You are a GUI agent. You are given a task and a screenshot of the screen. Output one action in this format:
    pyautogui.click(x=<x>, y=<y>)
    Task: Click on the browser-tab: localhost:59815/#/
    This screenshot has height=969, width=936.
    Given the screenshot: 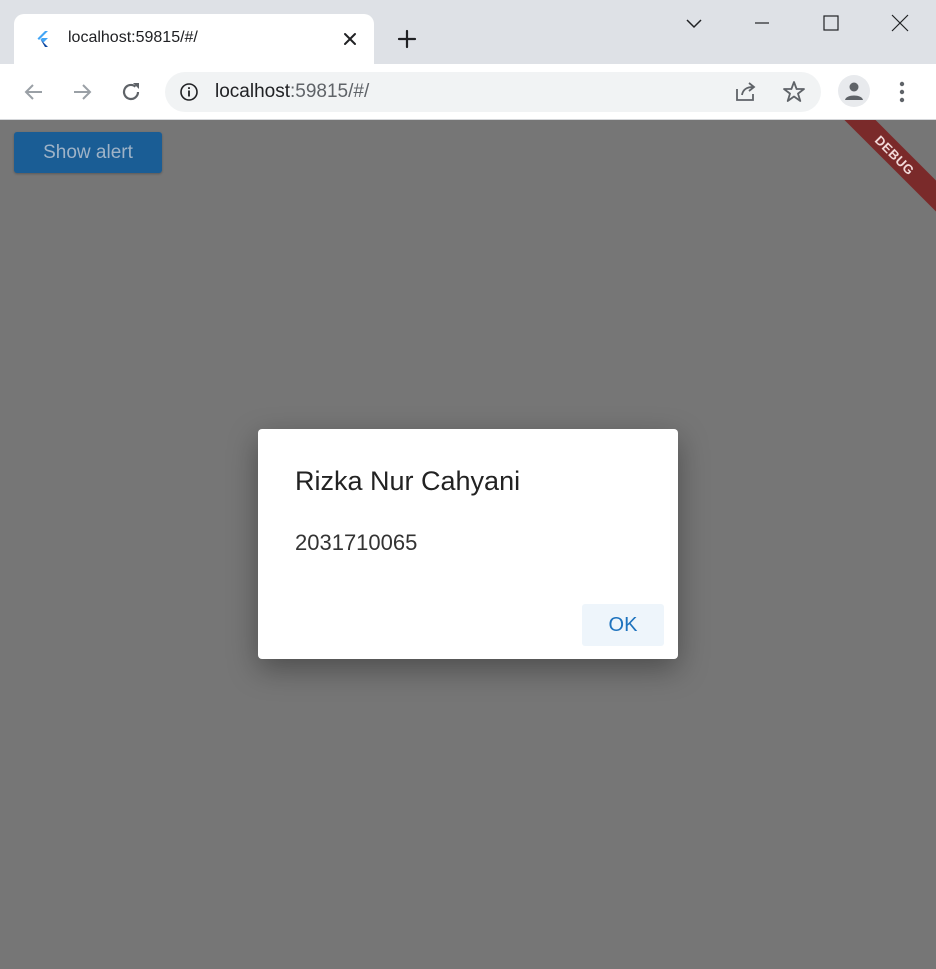 What is the action you would take?
    pyautogui.click(x=194, y=39)
    